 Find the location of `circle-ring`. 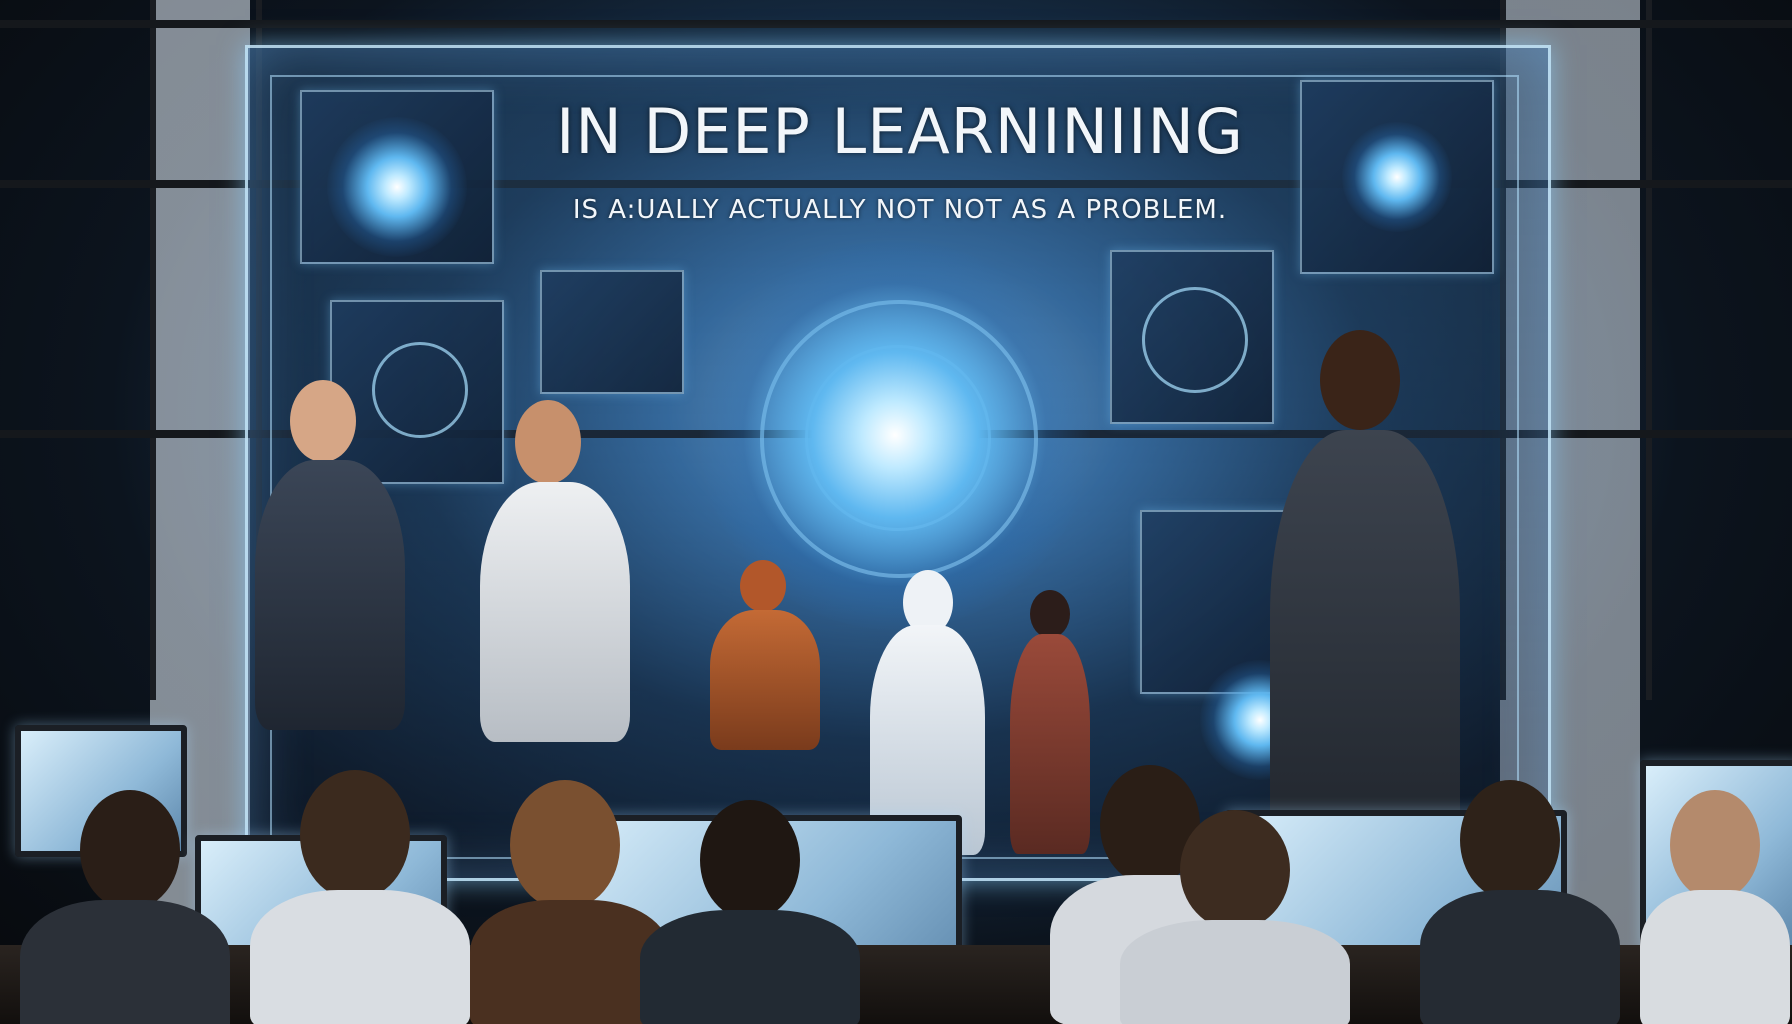

circle-ring is located at coordinates (420, 390).